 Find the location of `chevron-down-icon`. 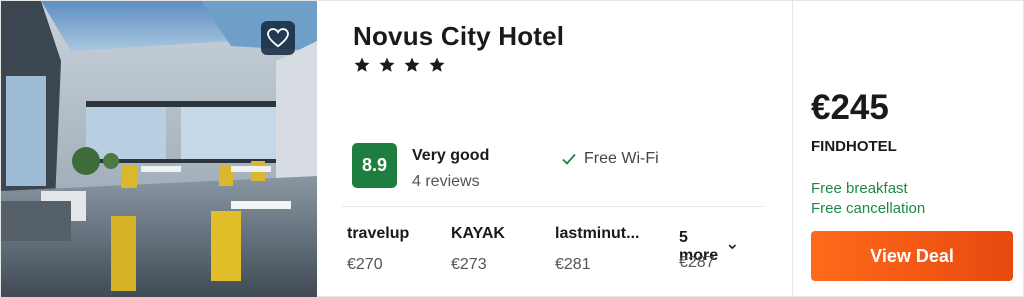

chevron-down-icon is located at coordinates (733, 247).